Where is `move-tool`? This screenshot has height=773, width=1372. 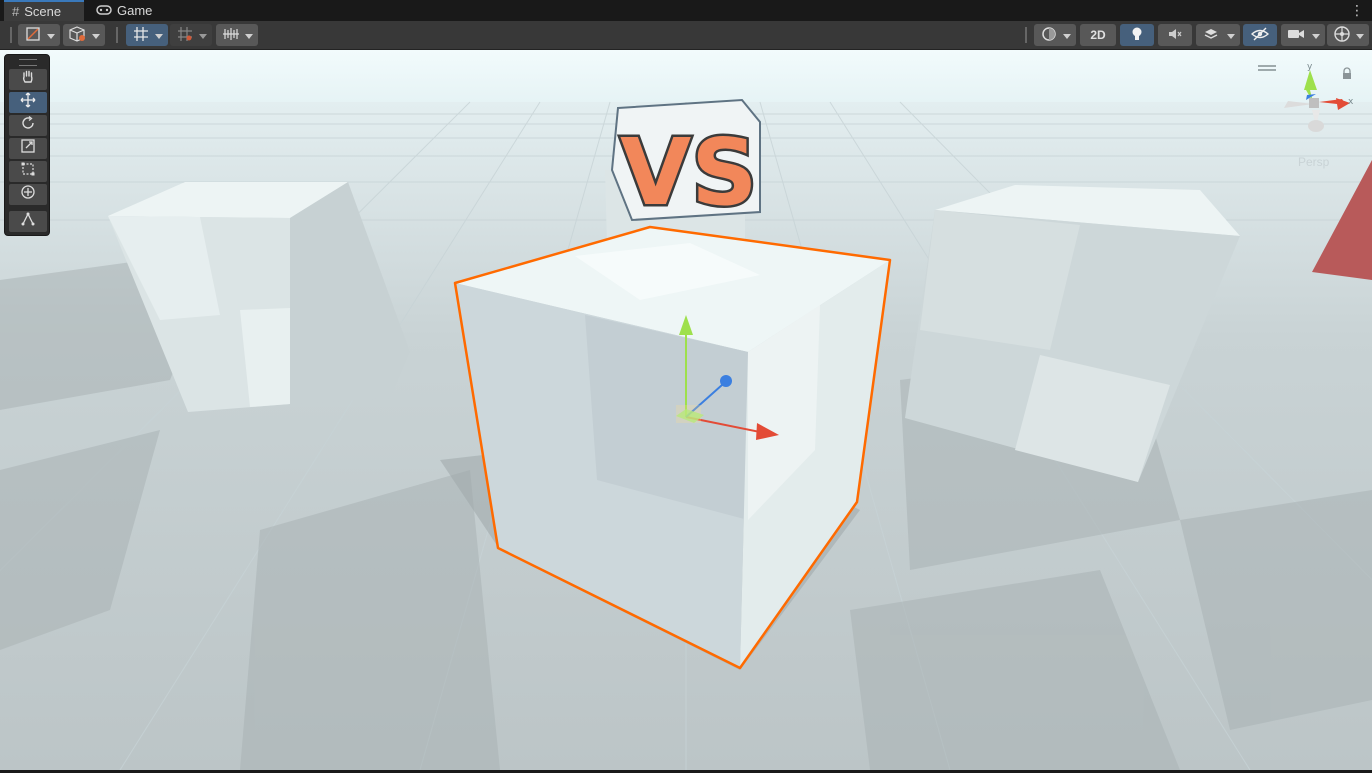 move-tool is located at coordinates (28, 102).